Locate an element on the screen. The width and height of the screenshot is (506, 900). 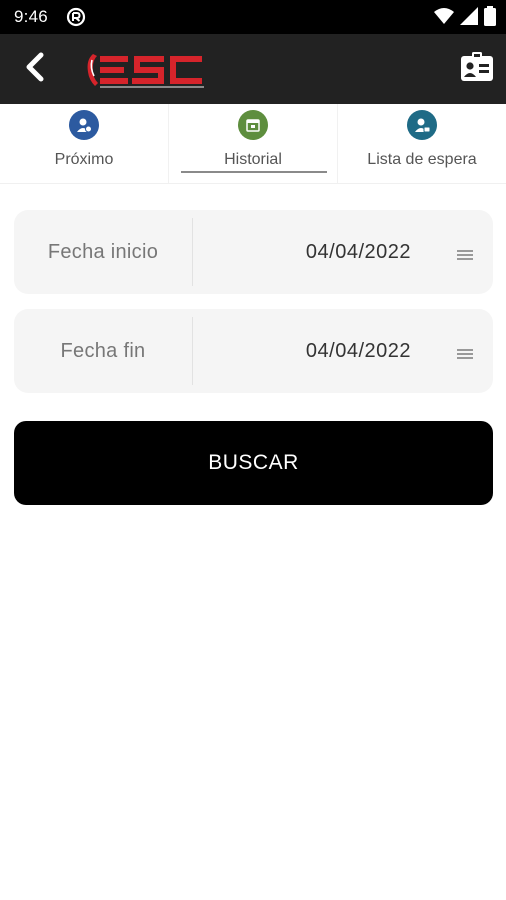
start-date-label: Fecha inicio is located at coordinates (103, 251).